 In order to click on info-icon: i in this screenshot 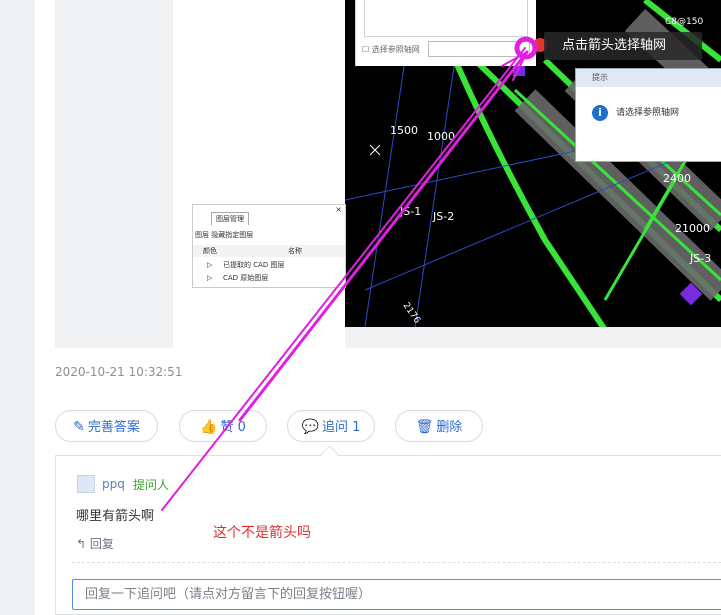, I will do `click(600, 113)`.